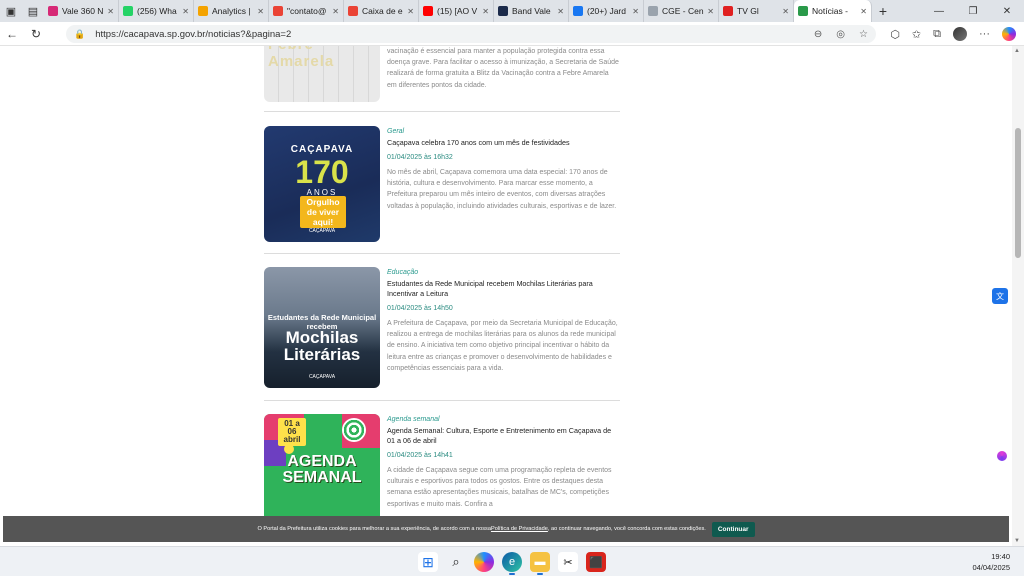 The width and height of the screenshot is (1024, 576). I want to click on facebook-icon, so click(578, 11).